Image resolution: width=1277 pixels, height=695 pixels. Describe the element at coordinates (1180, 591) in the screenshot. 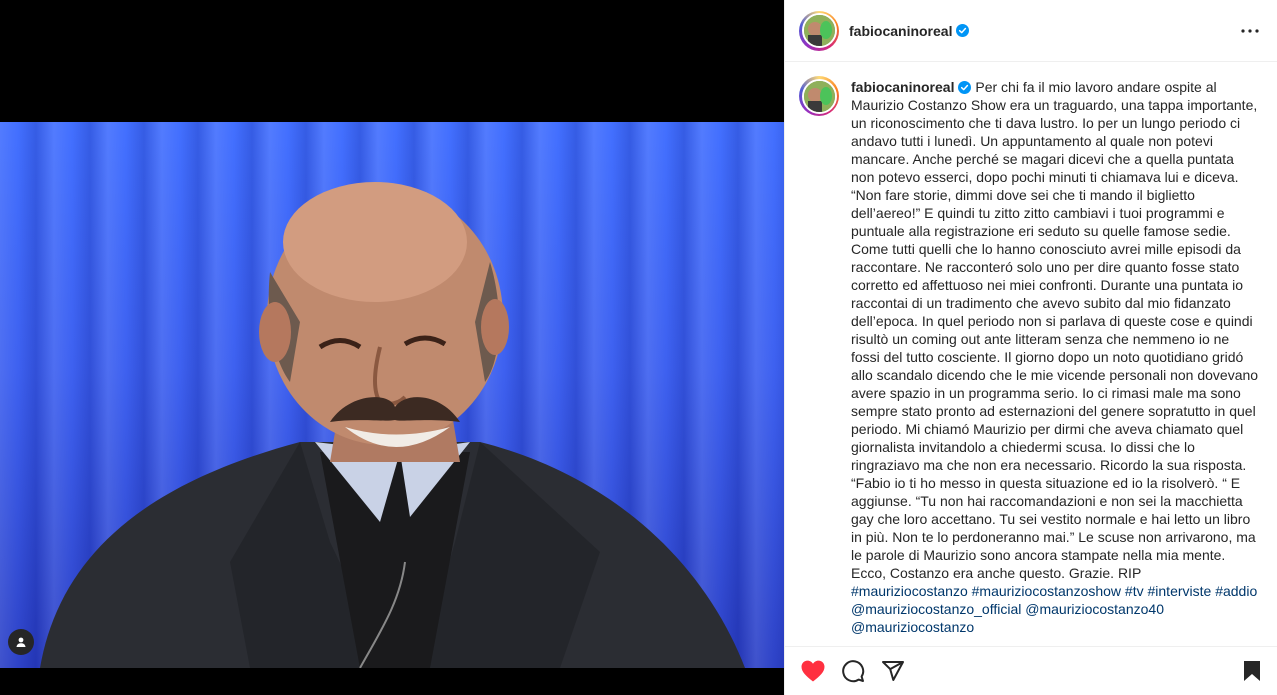

I see `hashtag-link: #interviste` at that location.